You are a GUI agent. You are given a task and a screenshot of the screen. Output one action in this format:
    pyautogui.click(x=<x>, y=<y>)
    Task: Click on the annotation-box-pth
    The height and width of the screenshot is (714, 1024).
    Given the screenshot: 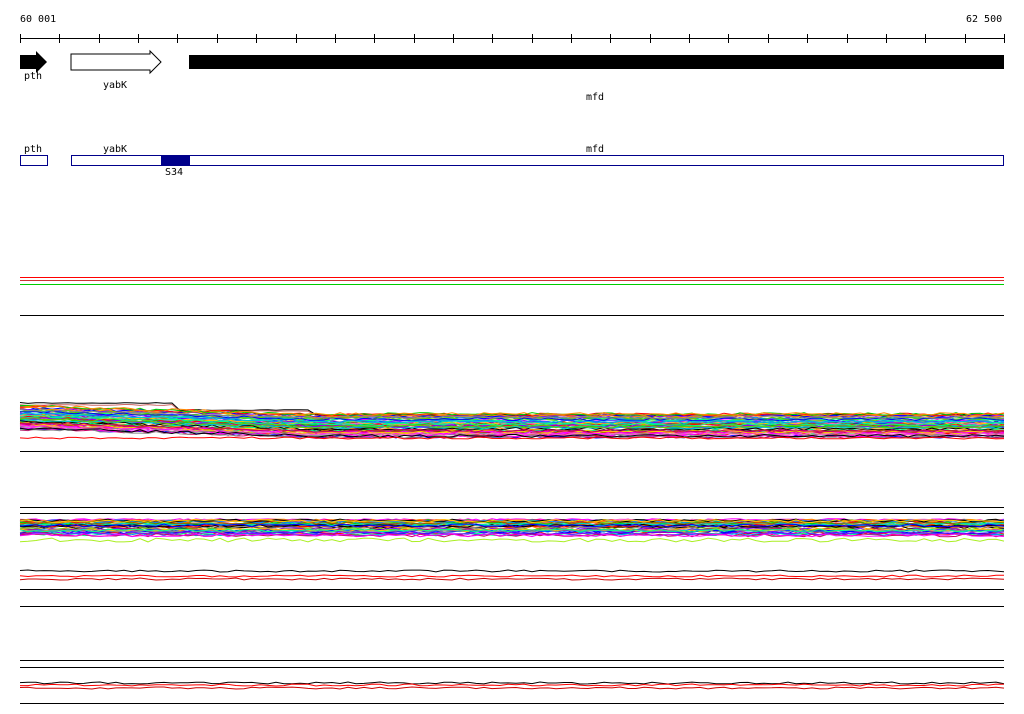 What is the action you would take?
    pyautogui.click(x=34, y=160)
    